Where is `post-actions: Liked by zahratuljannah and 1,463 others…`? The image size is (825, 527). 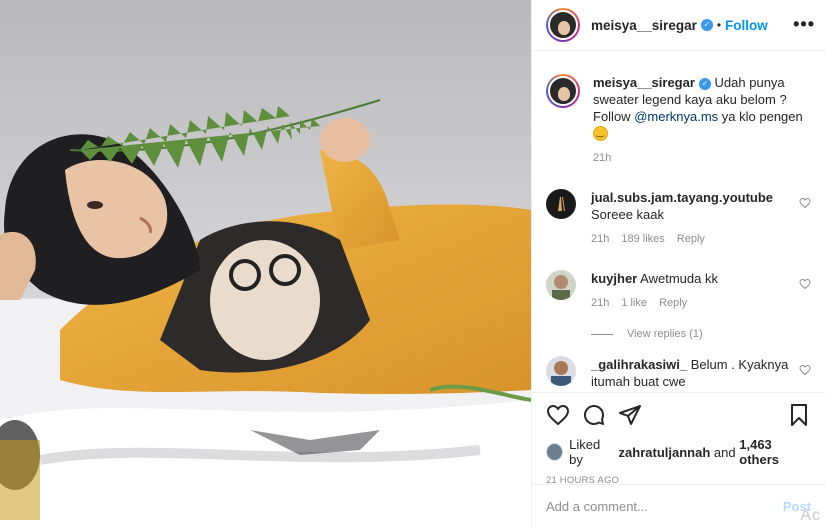 post-actions: Liked by zahratuljannah and 1,463 others… is located at coordinates (678, 439).